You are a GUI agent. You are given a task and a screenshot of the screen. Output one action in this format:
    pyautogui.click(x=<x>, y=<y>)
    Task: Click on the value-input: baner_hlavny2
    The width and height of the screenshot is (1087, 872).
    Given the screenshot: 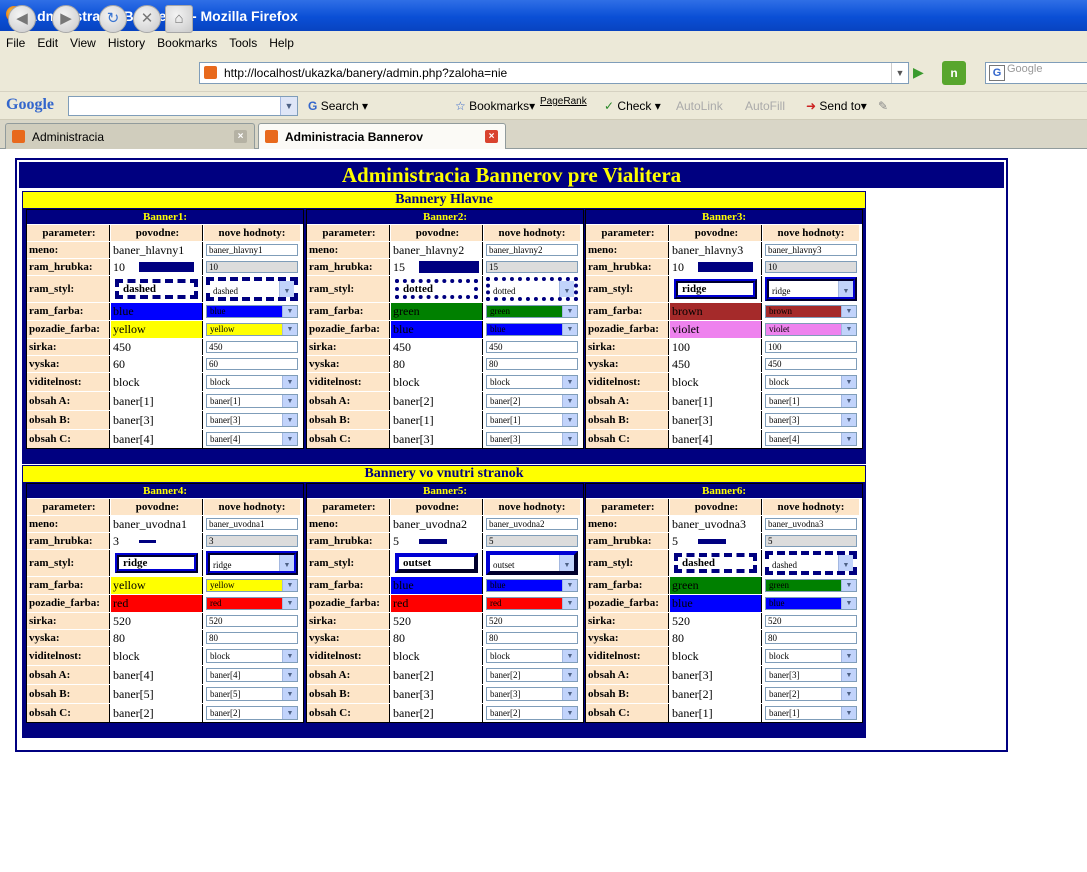 What is the action you would take?
    pyautogui.click(x=532, y=250)
    